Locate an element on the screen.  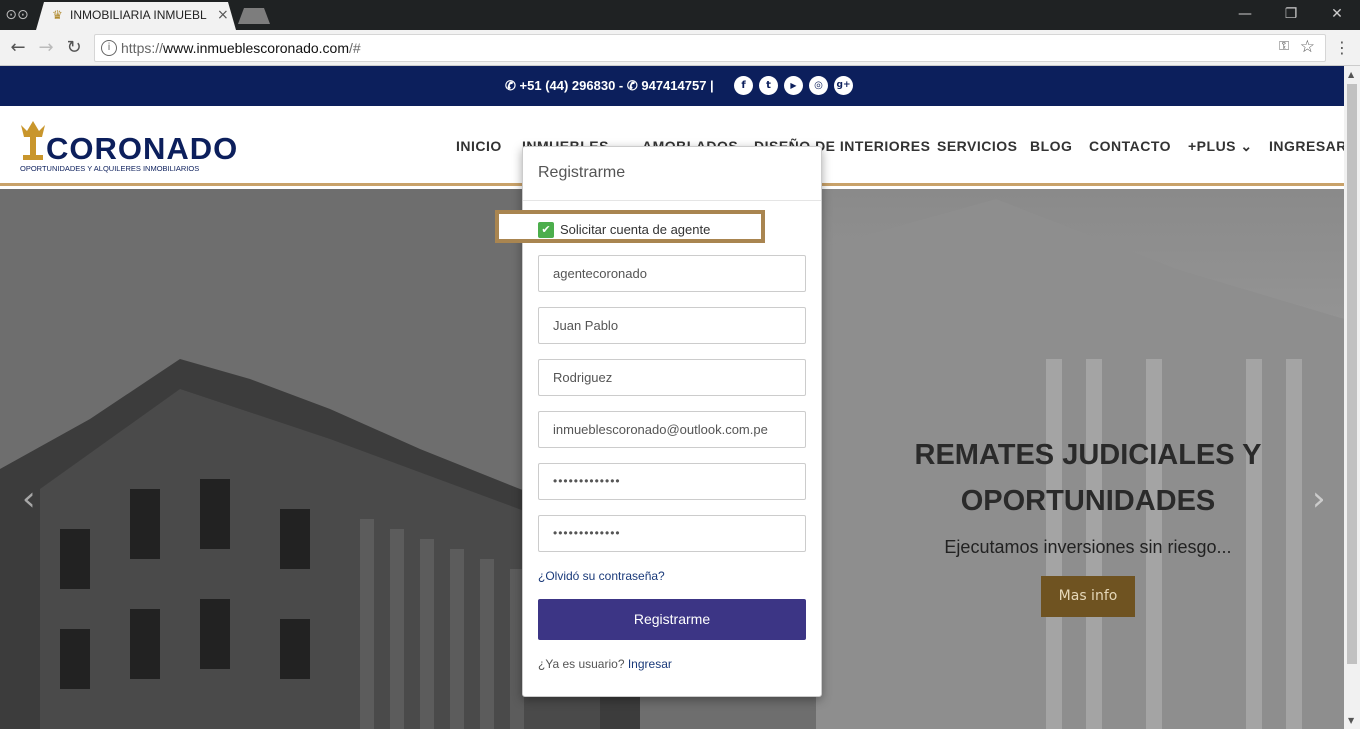
scrollbar-thumb is located at coordinates (1352, 374).